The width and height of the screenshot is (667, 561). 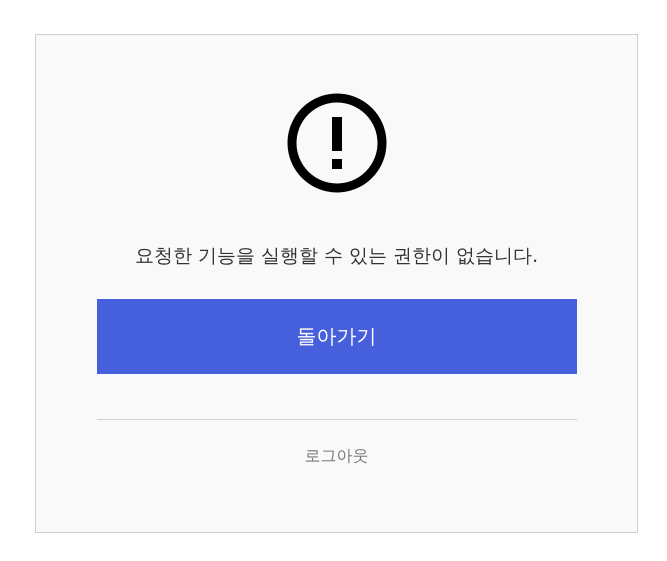 I want to click on error-message: 요청한 기능을 실행할 수 있는 권한이 없습니다., so click(x=336, y=256).